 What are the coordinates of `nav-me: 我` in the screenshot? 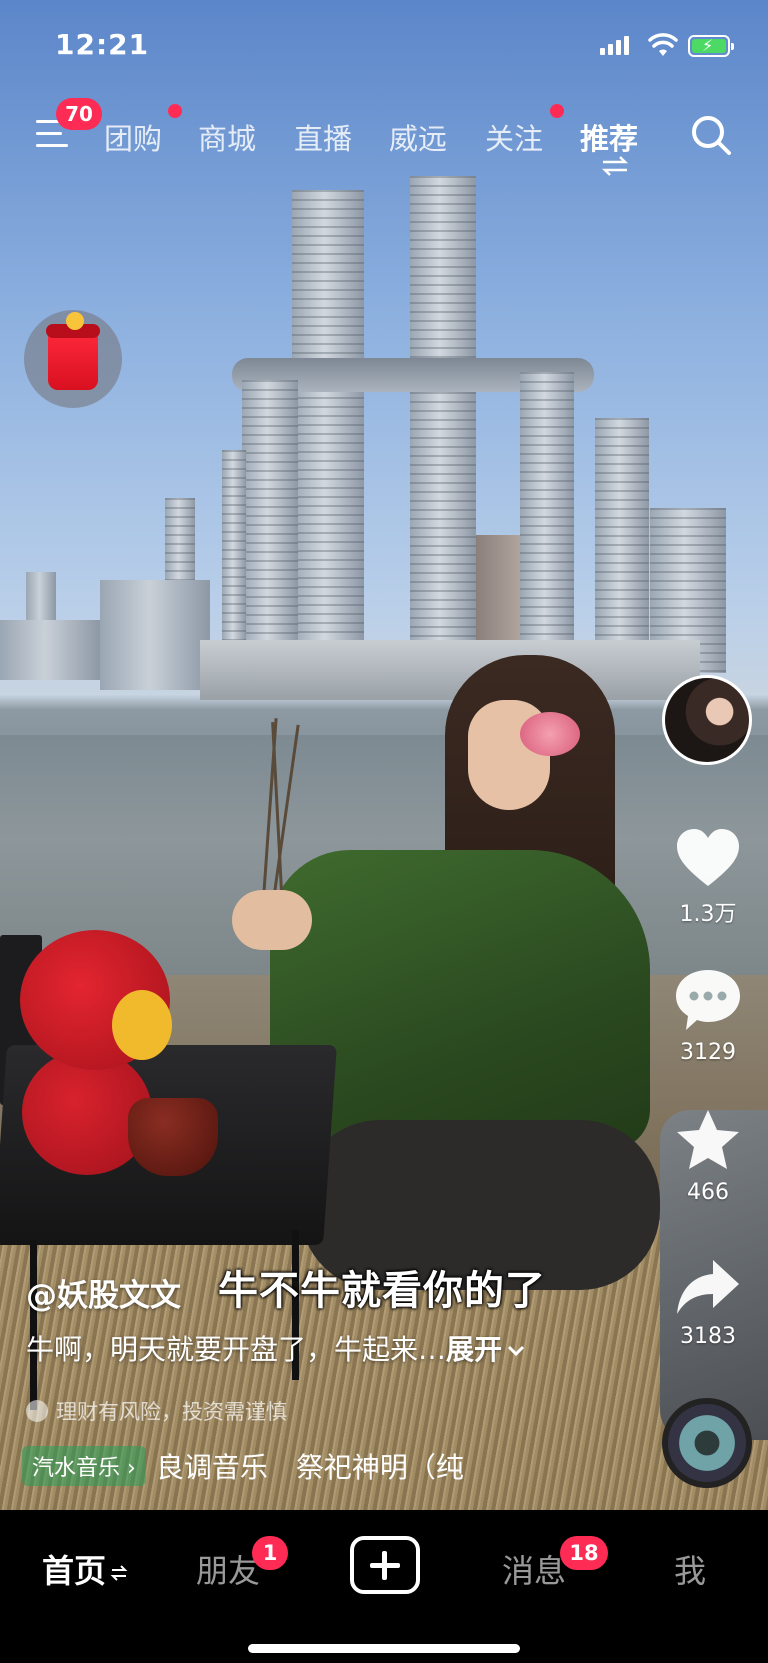 It's located at (690, 1569).